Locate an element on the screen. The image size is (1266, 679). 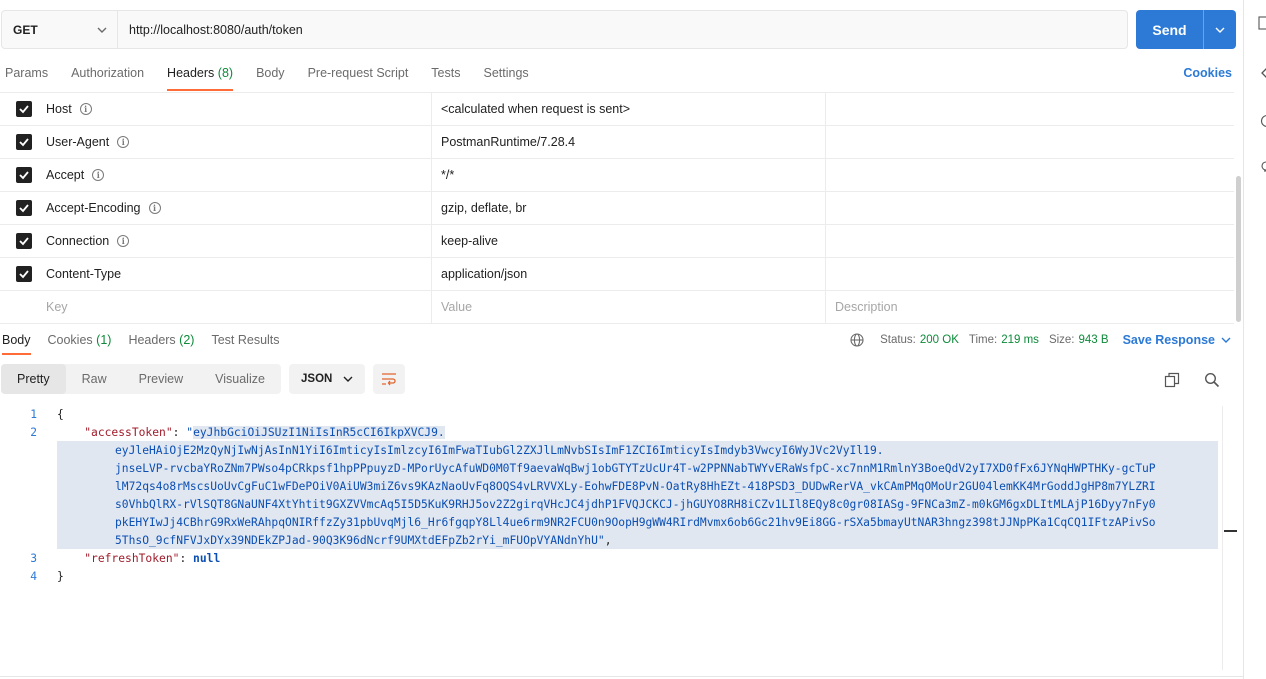
send-label: Send is located at coordinates (1170, 29).